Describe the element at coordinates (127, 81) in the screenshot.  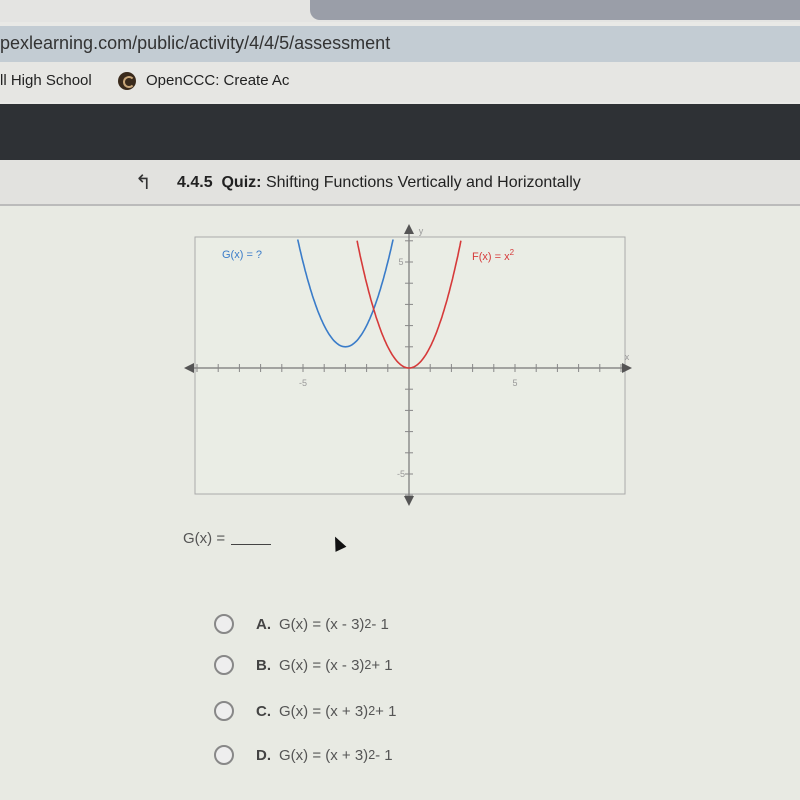
I see `openccc-icon` at that location.